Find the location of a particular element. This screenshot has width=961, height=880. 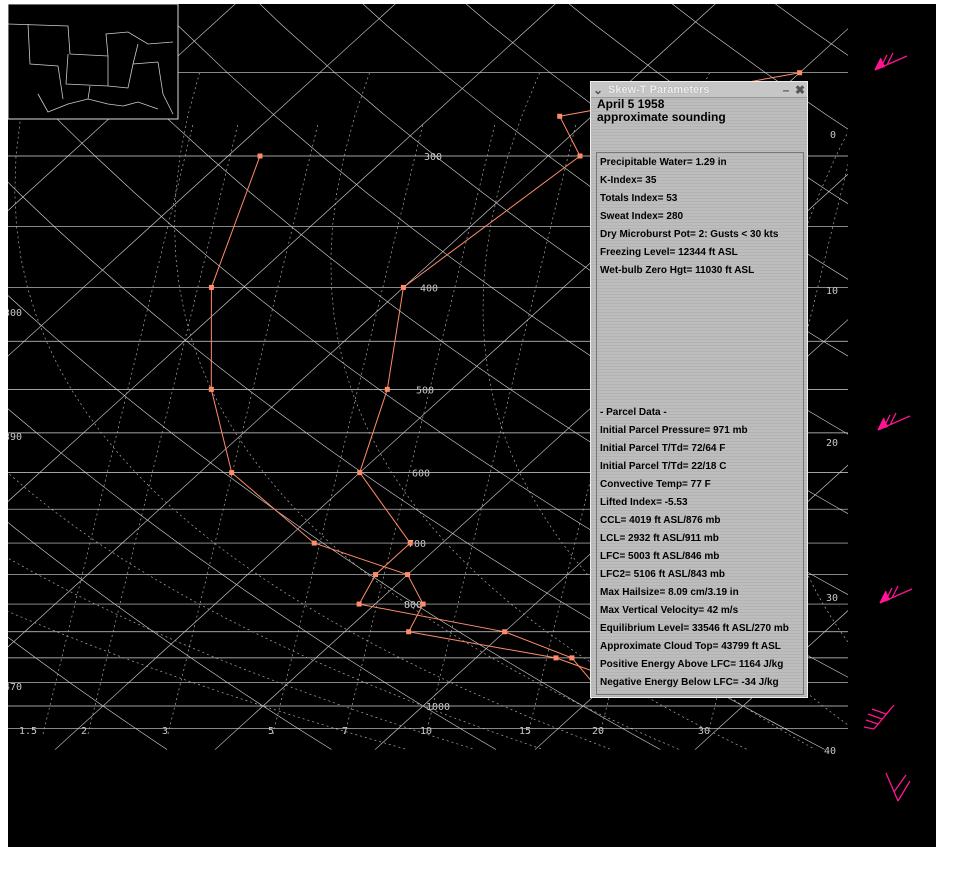

mixing-ratio-label: 2 is located at coordinates (84, 731).